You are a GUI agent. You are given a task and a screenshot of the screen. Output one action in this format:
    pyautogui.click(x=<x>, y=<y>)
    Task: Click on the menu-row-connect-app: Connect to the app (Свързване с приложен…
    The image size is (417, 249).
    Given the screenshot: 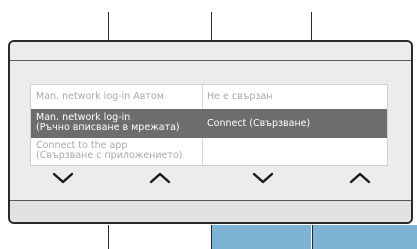 What is the action you would take?
    pyautogui.click(x=209, y=152)
    